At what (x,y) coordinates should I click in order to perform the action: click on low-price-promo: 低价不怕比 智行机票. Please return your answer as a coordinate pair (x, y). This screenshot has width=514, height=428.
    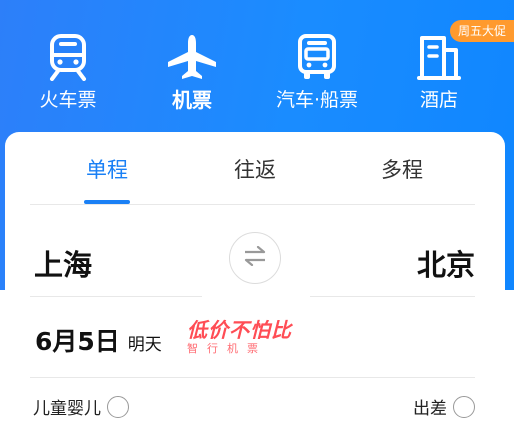
    Looking at the image, I should click on (242, 340).